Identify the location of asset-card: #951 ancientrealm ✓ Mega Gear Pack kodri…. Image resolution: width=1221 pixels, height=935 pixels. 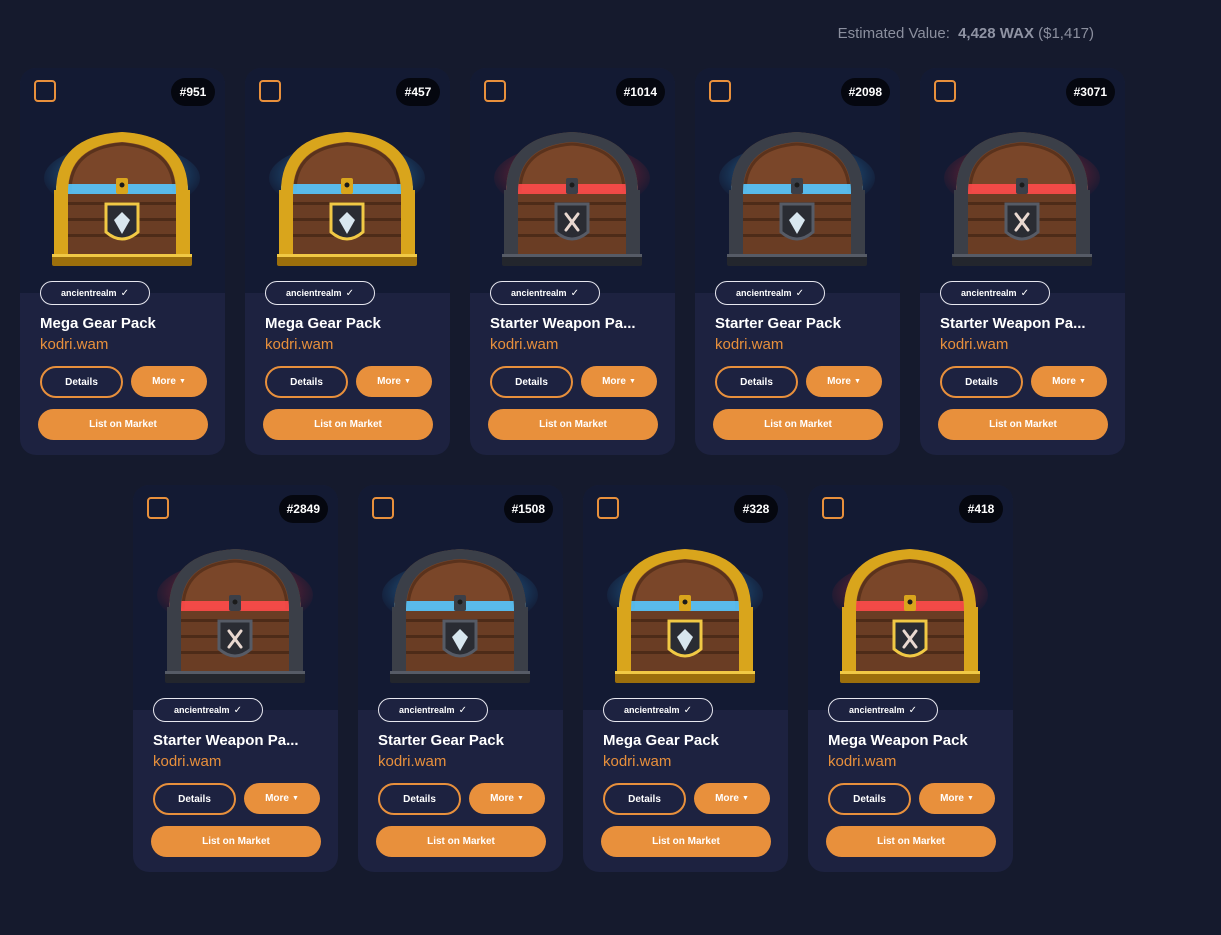
(122, 261).